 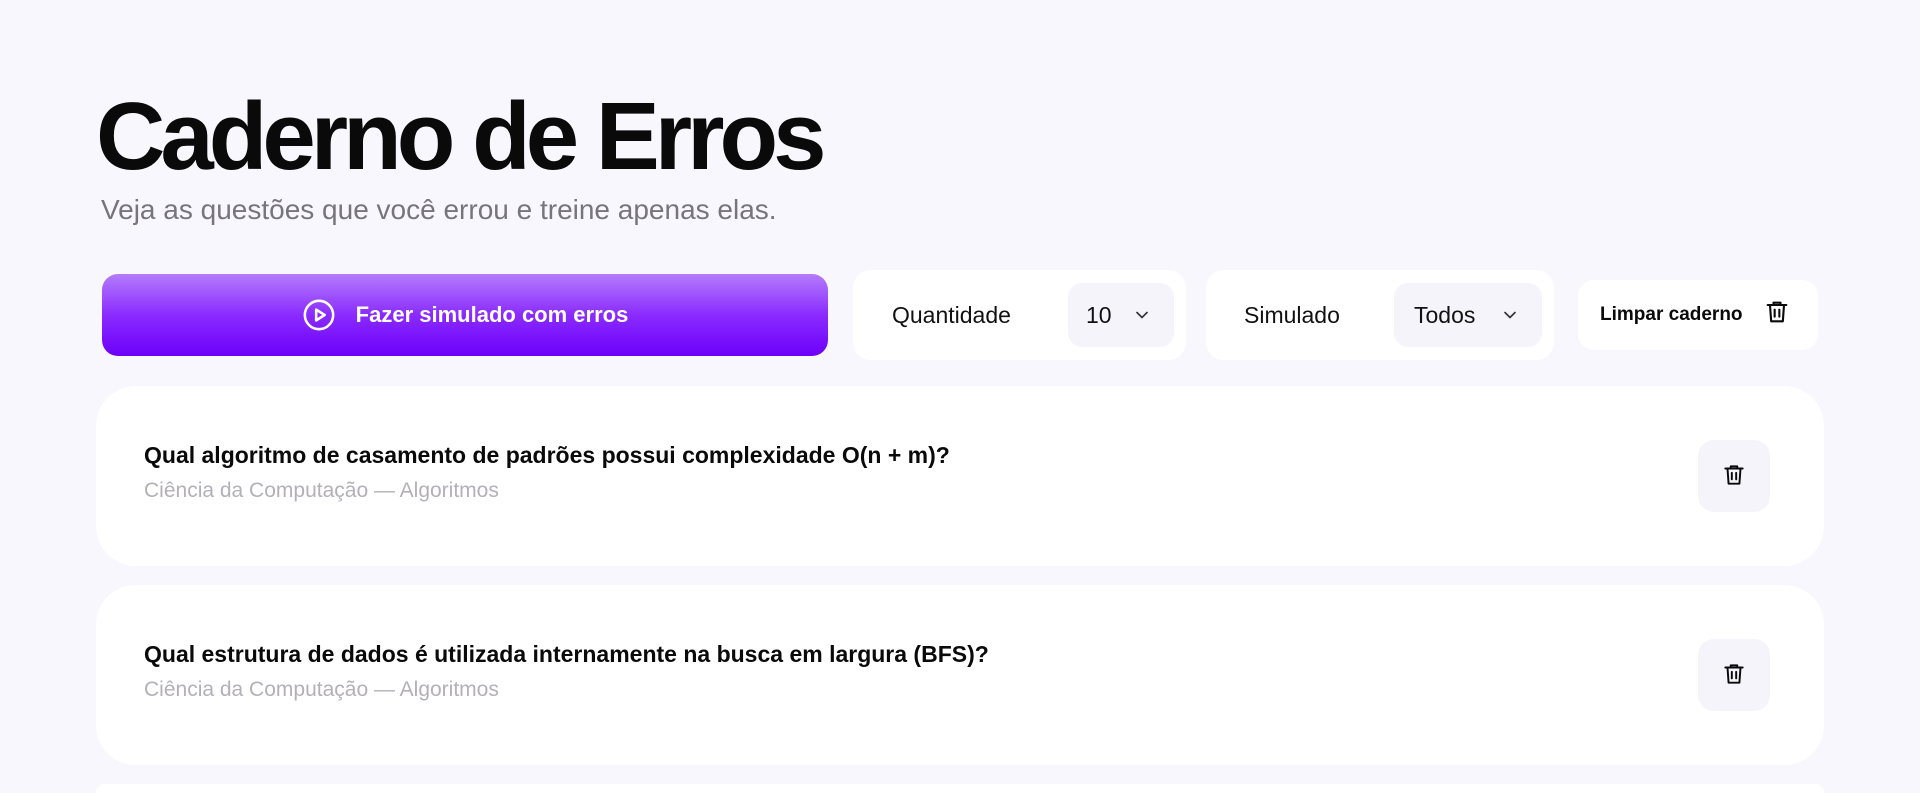 I want to click on quantity-value: 10, so click(x=1099, y=314).